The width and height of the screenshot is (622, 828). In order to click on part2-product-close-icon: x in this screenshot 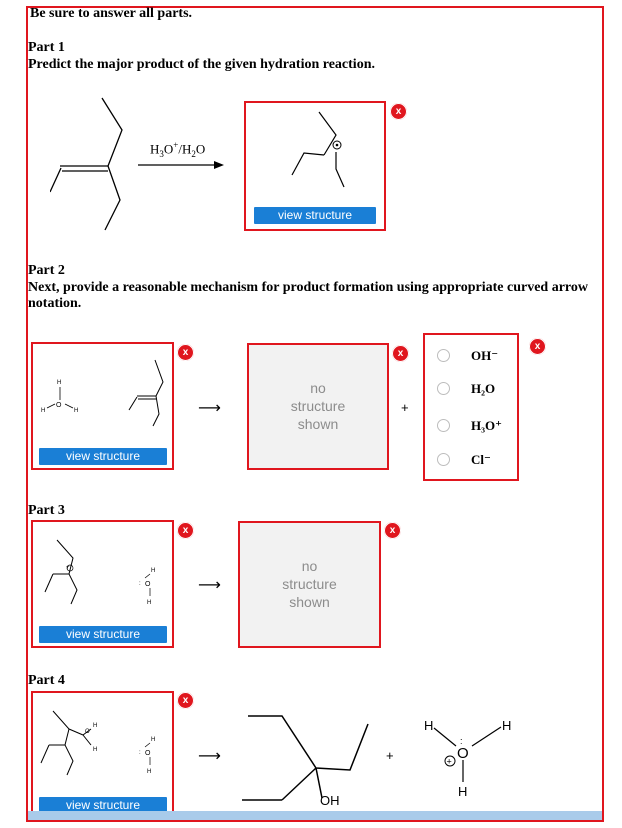, I will do `click(400, 353)`.